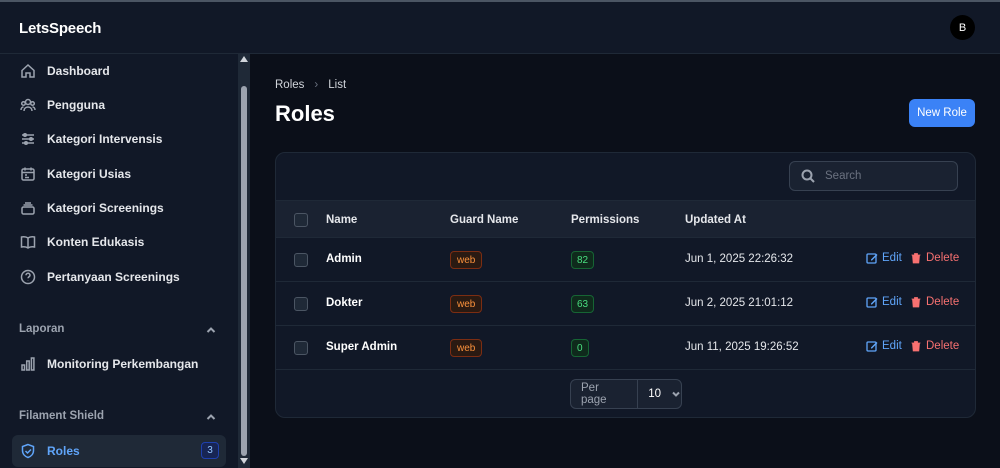 The height and width of the screenshot is (468, 1000). I want to click on column-header-name: Name, so click(341, 220).